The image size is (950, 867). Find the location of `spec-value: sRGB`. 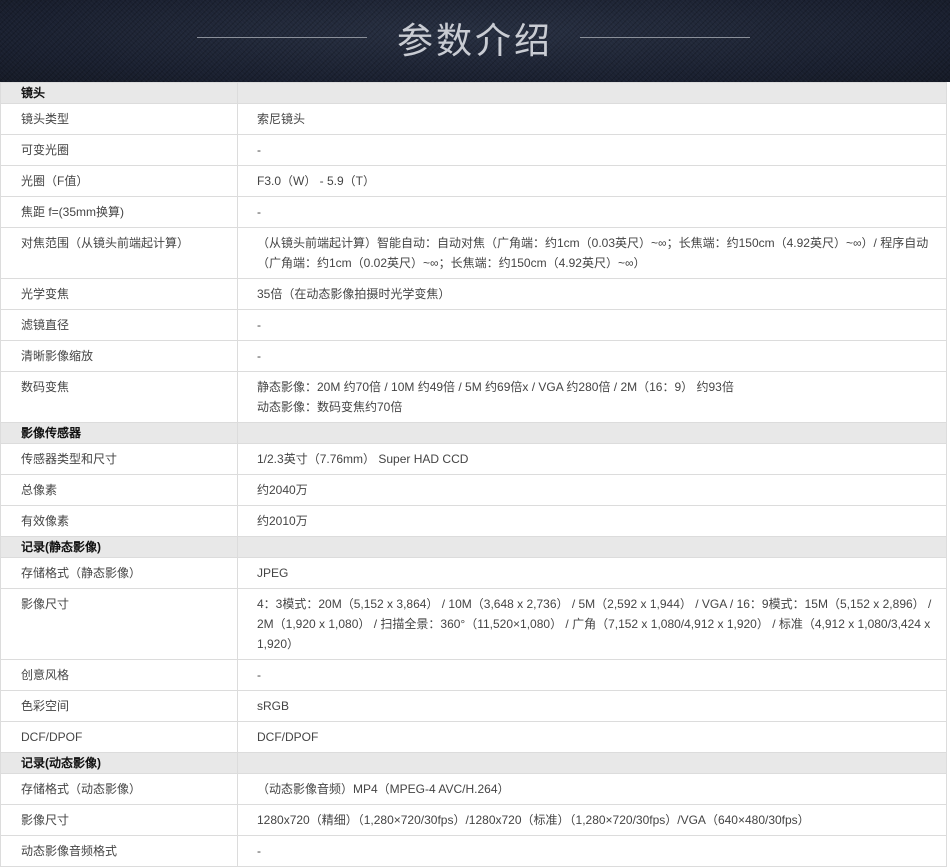

spec-value: sRGB is located at coordinates (592, 706).